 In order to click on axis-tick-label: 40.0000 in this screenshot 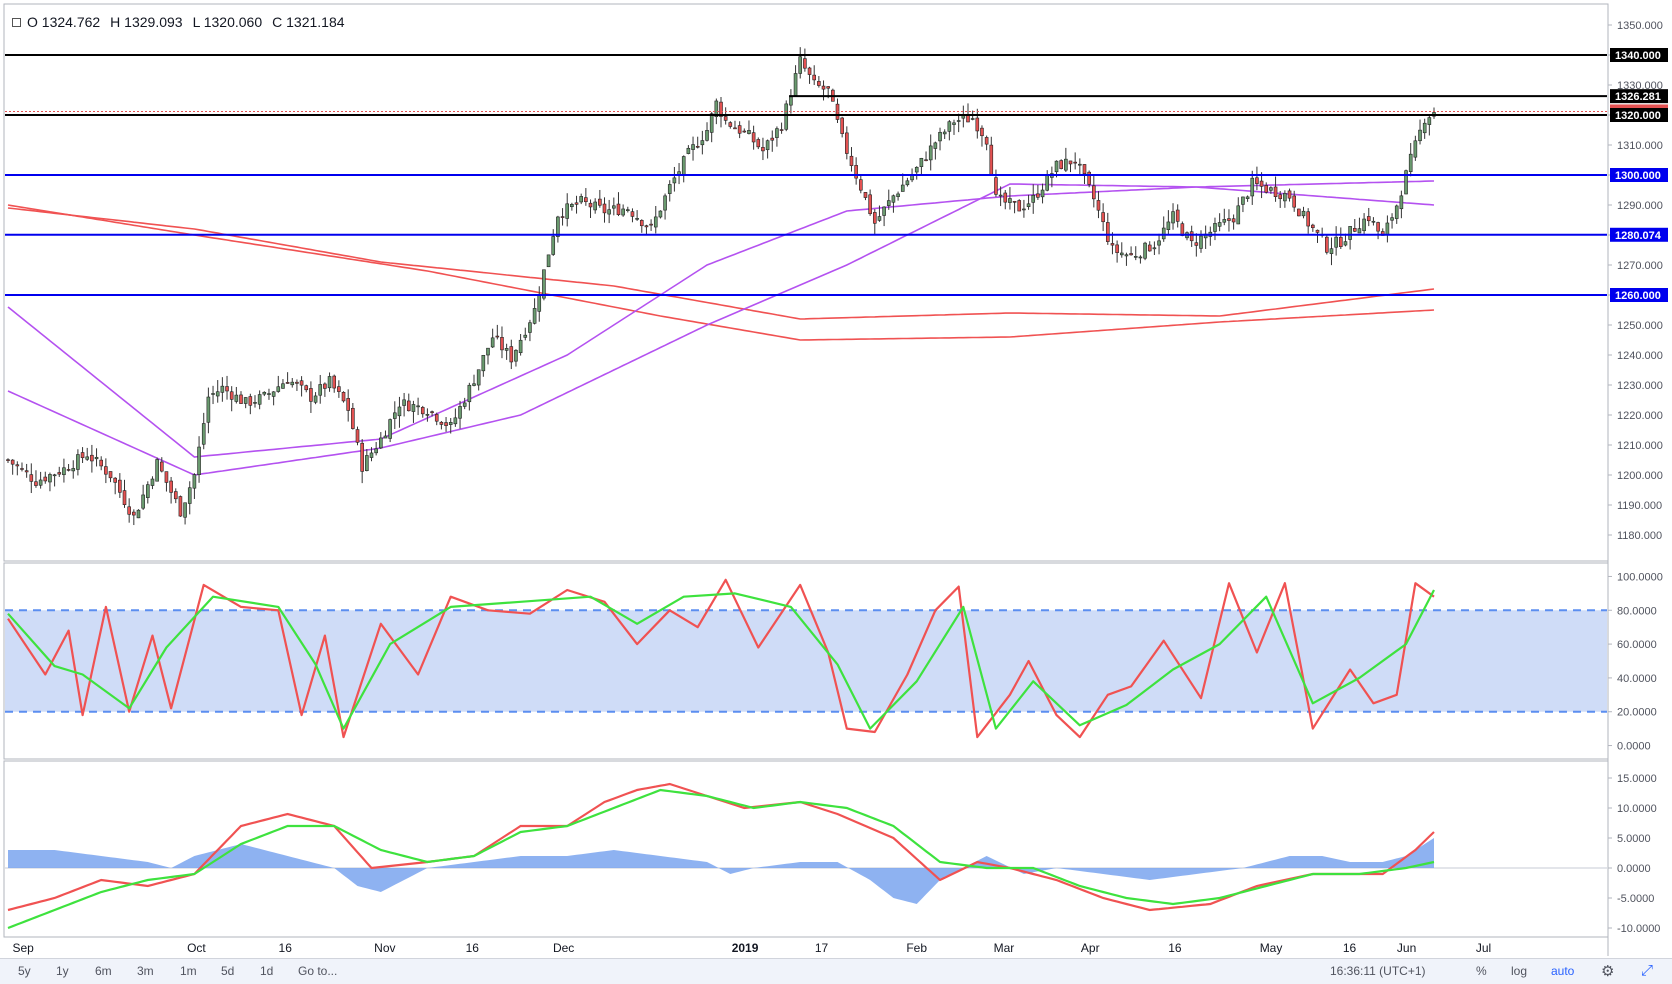, I will do `click(1637, 679)`.